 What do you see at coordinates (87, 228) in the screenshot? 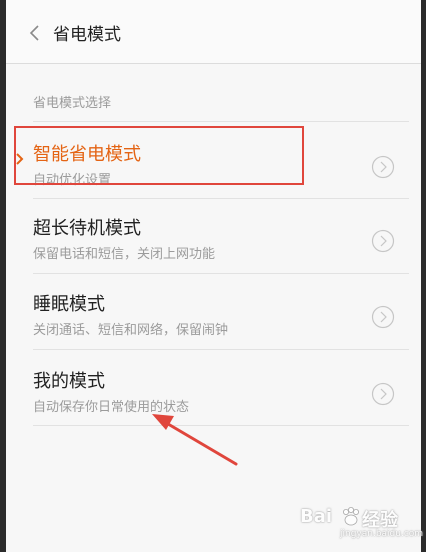
I see `mode-title: 超长待机模式` at bounding box center [87, 228].